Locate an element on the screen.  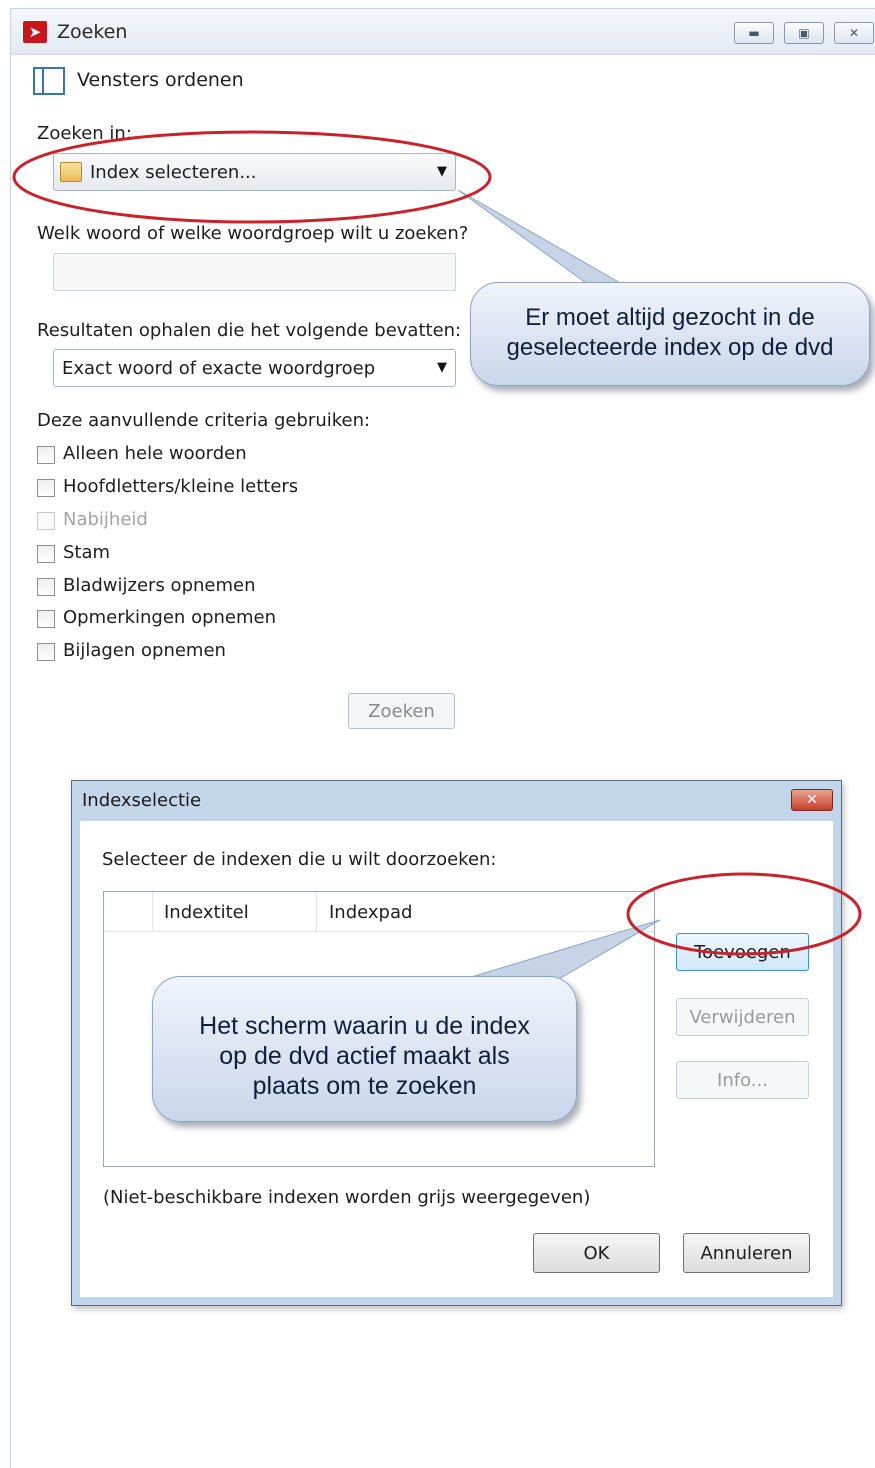
results-dropdown: Exact woord of exacte woordgroep ▼ is located at coordinates (254, 368).